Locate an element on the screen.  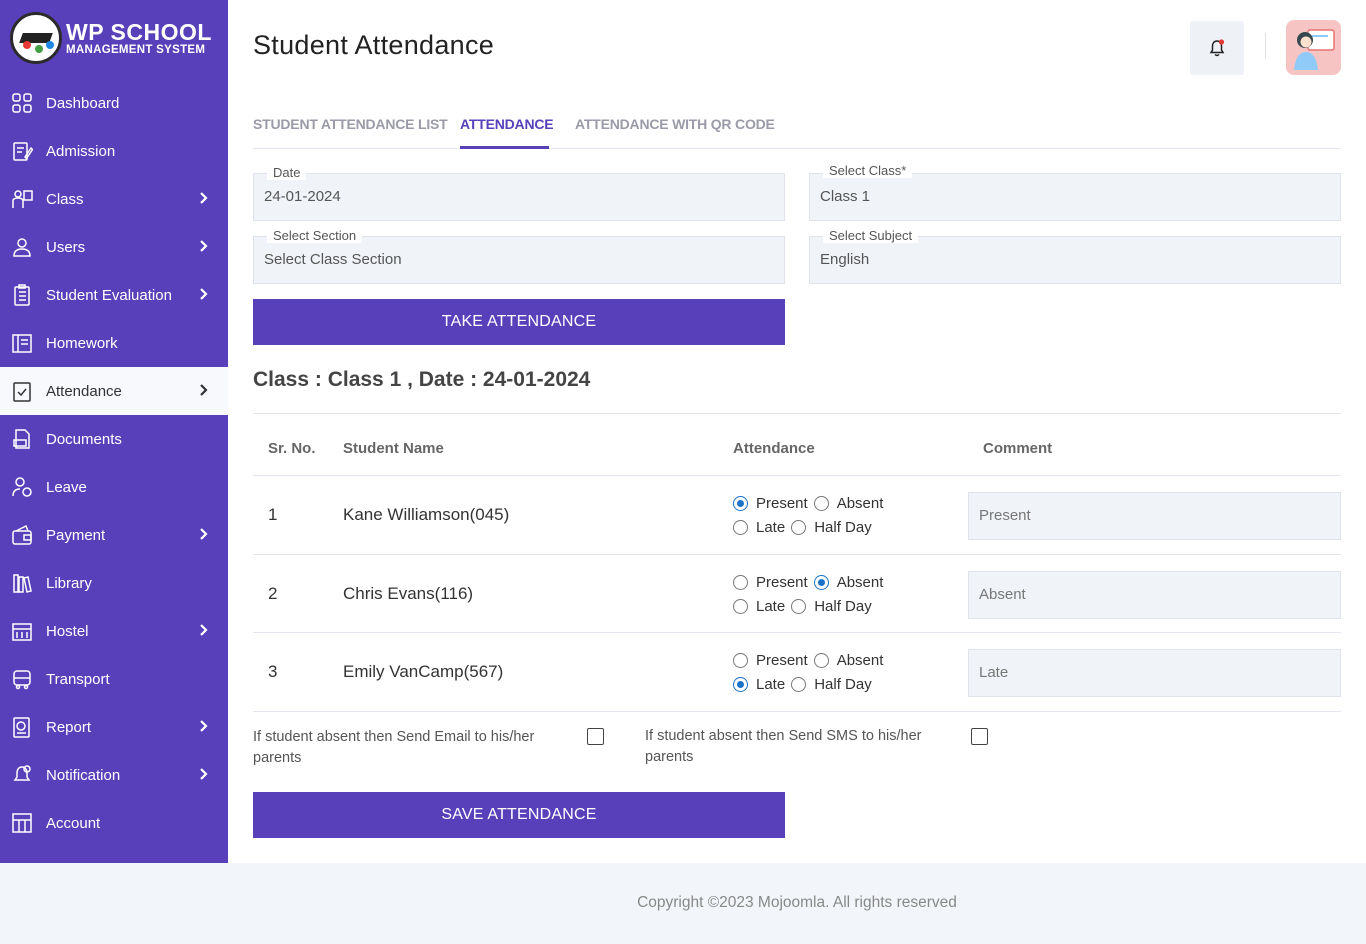
sidebar-item-class: Class is located at coordinates (114, 199).